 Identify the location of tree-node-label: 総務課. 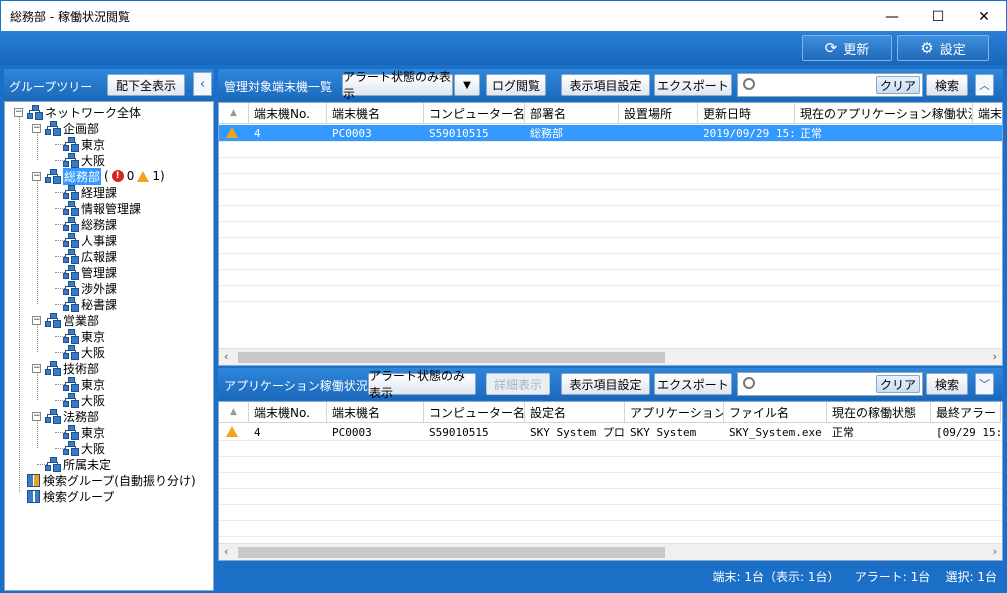
(99, 224).